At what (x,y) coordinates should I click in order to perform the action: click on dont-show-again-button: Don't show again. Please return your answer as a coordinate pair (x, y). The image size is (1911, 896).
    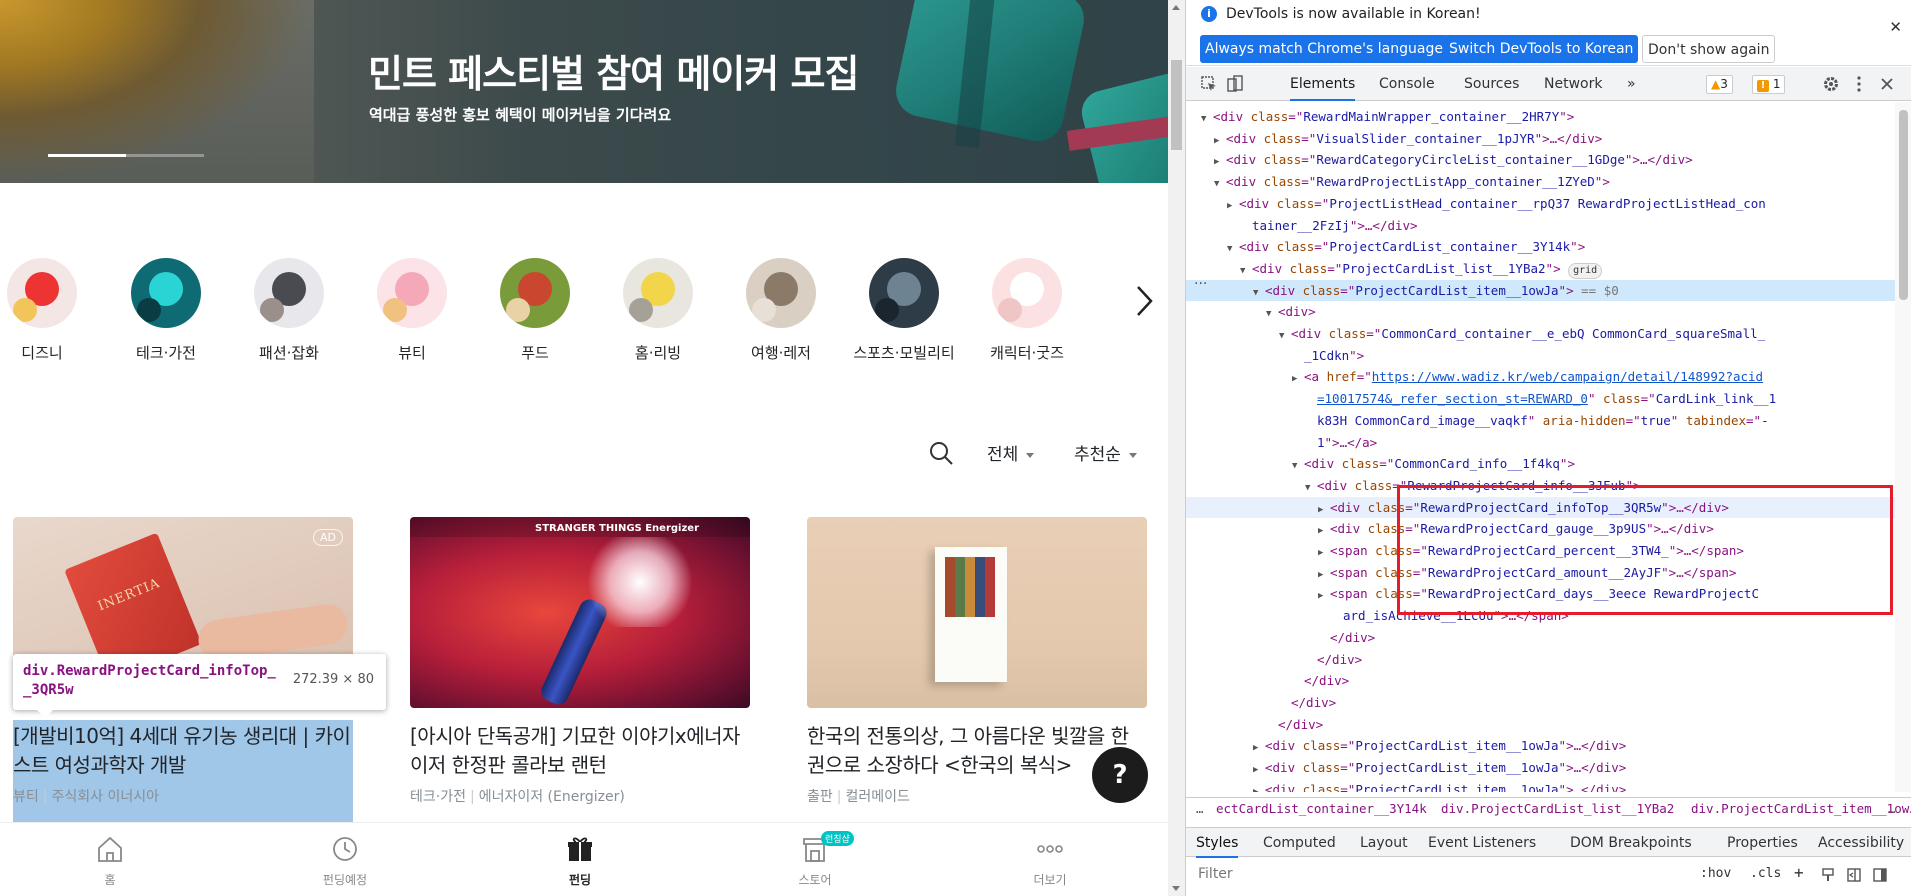
    Looking at the image, I should click on (1709, 49).